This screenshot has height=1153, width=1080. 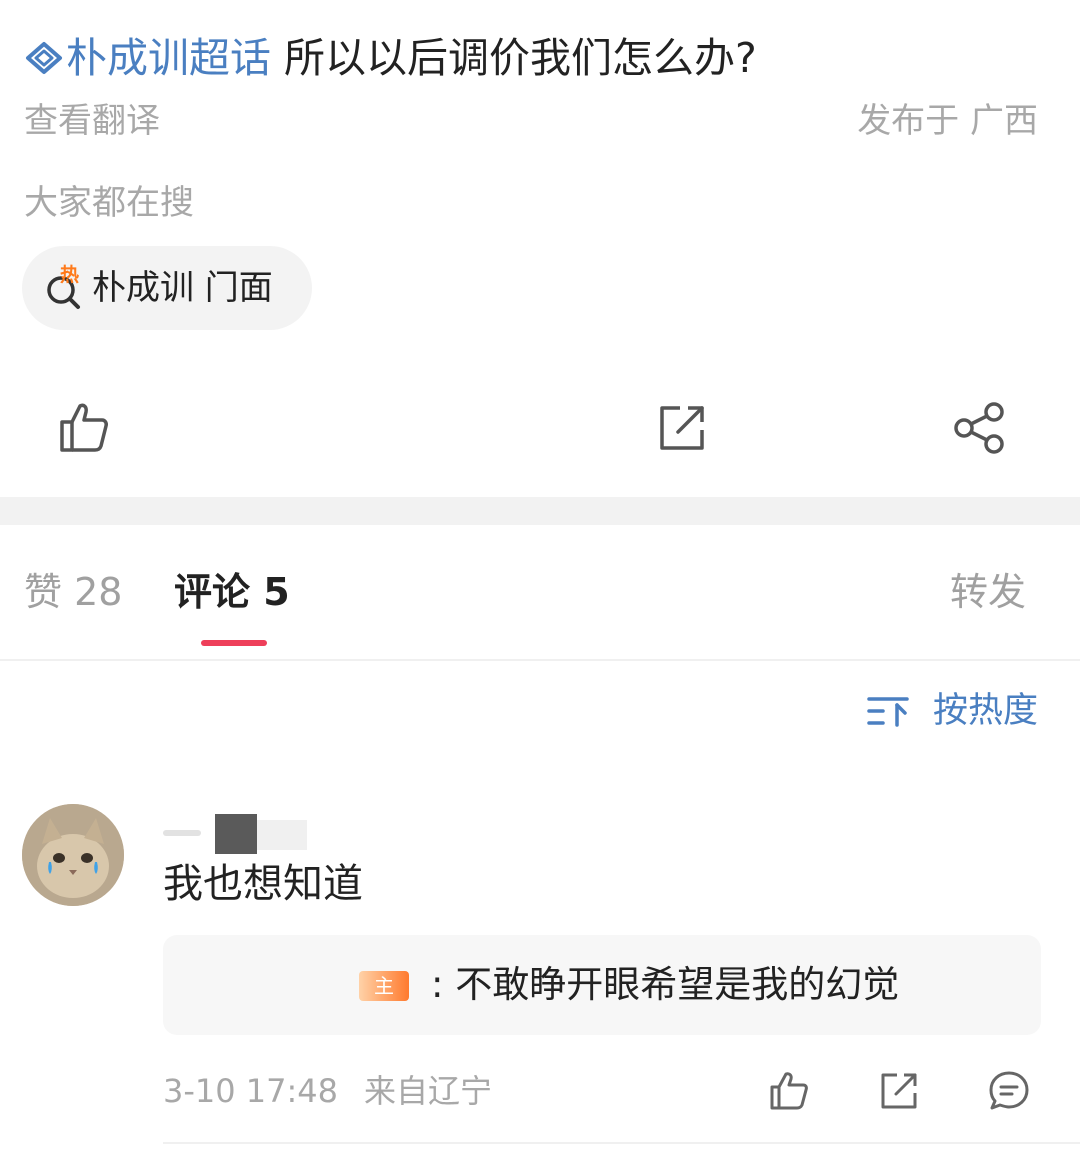 What do you see at coordinates (232, 592) in the screenshot?
I see `tab-comments: 评论 5` at bounding box center [232, 592].